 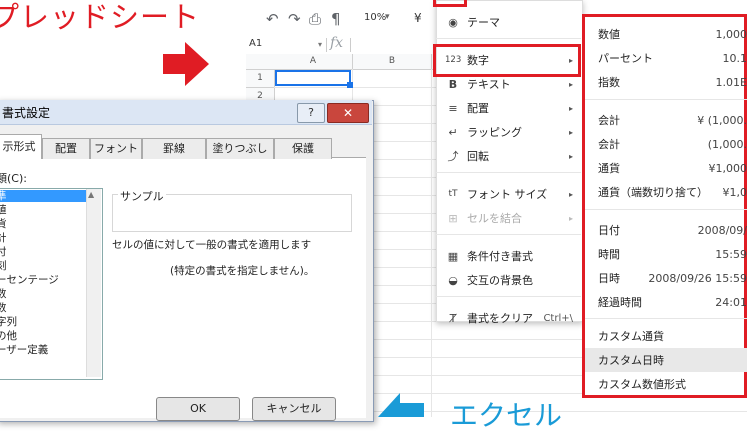 What do you see at coordinates (401, 405) in the screenshot?
I see `arrow-left-icon` at bounding box center [401, 405].